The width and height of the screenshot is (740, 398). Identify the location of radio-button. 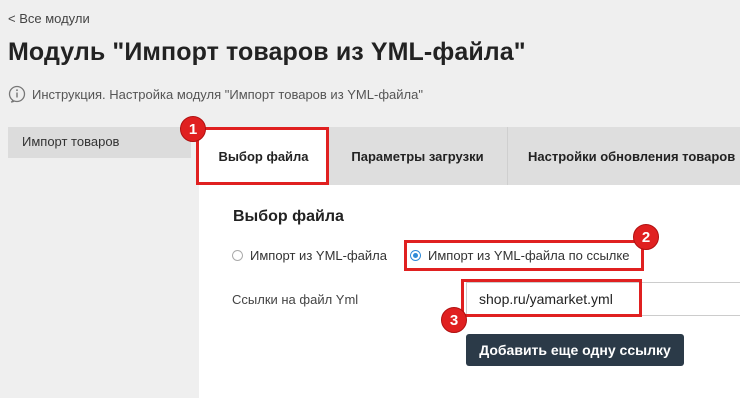
(237, 255).